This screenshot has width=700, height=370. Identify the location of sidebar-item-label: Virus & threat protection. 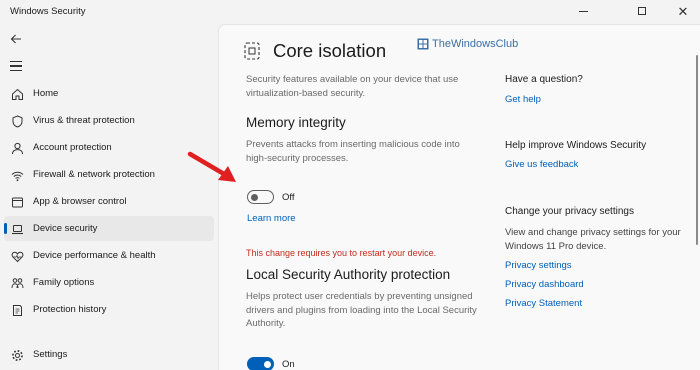
(84, 120).